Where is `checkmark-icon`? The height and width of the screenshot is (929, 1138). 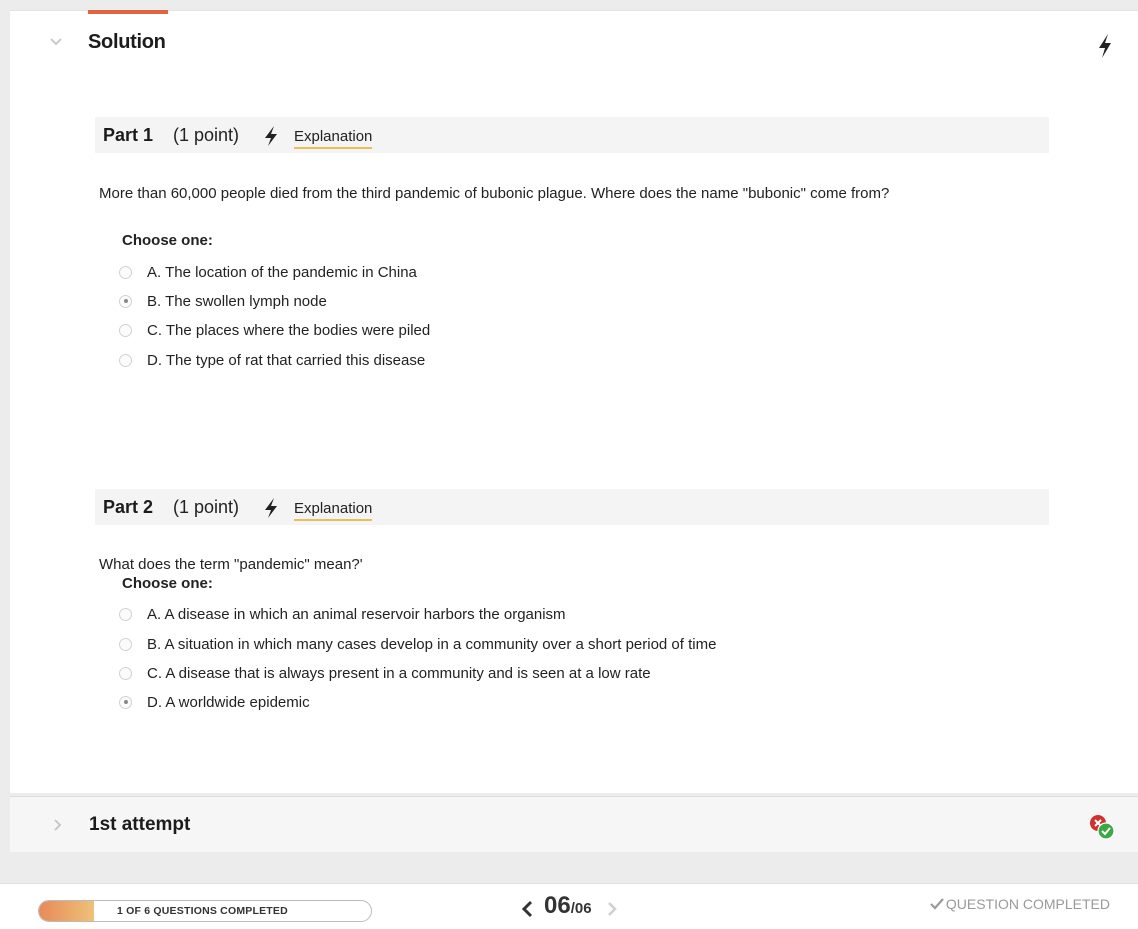
checkmark-icon is located at coordinates (937, 904).